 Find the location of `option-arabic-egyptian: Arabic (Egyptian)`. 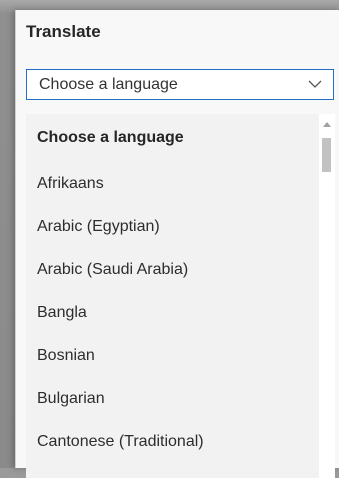

option-arabic-egyptian: Arabic (Egyptian) is located at coordinates (172, 226).